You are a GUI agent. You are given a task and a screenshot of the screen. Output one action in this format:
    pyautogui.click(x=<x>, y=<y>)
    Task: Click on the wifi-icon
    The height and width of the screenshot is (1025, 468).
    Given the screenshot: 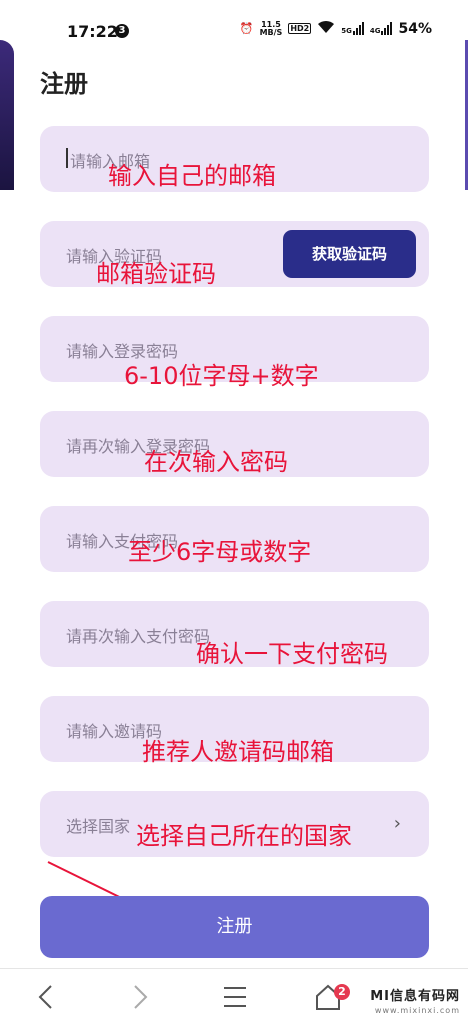 What is the action you would take?
    pyautogui.click(x=326, y=28)
    